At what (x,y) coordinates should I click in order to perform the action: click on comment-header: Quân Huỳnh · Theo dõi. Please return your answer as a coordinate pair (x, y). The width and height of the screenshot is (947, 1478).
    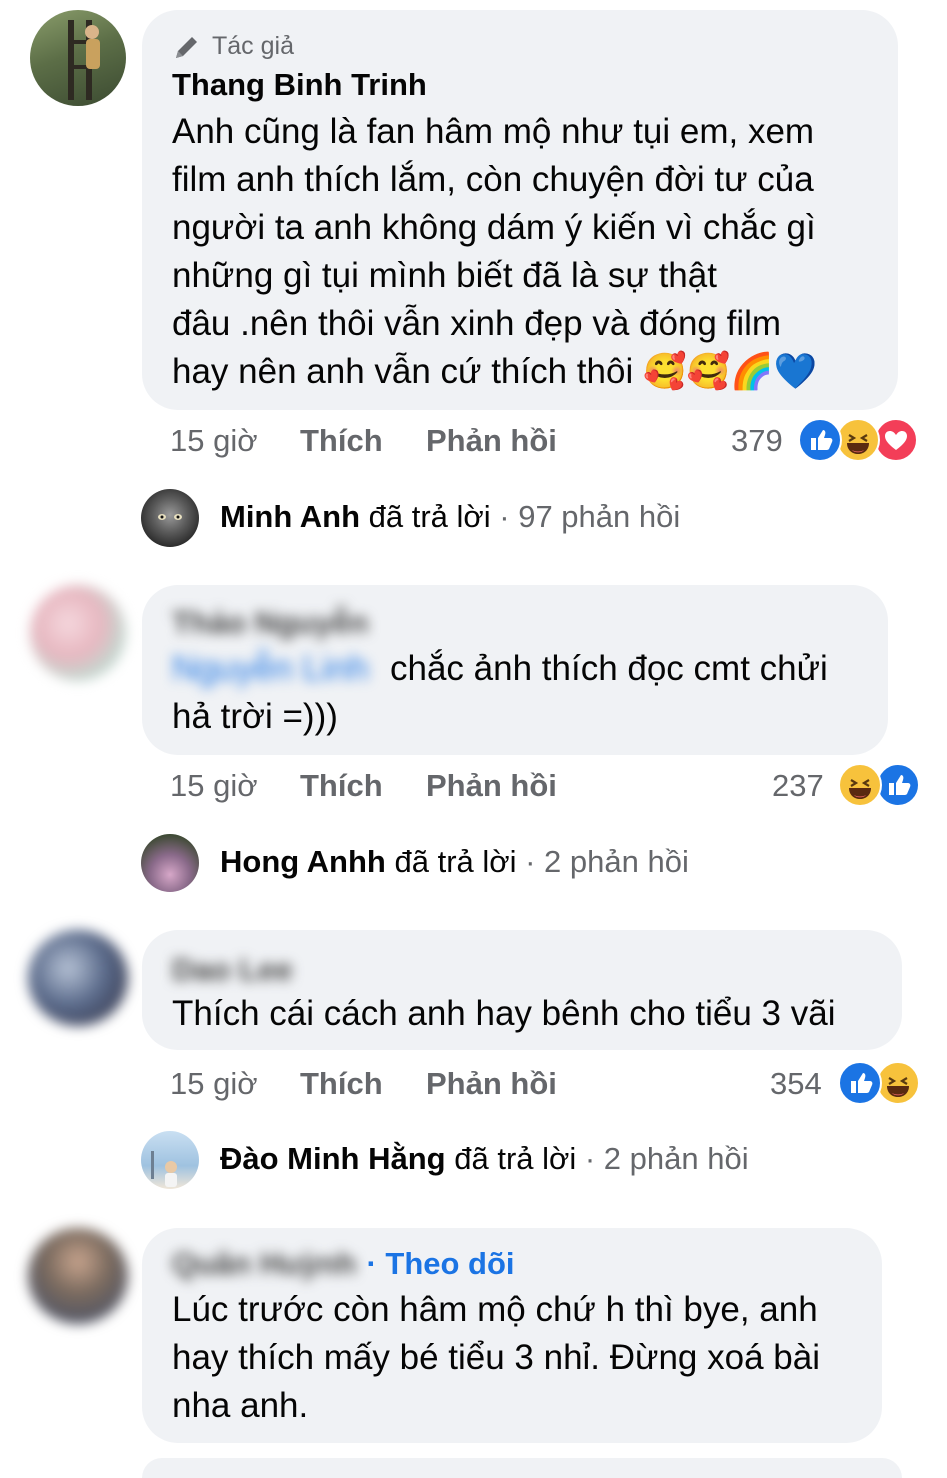
    Looking at the image, I should click on (343, 1266).